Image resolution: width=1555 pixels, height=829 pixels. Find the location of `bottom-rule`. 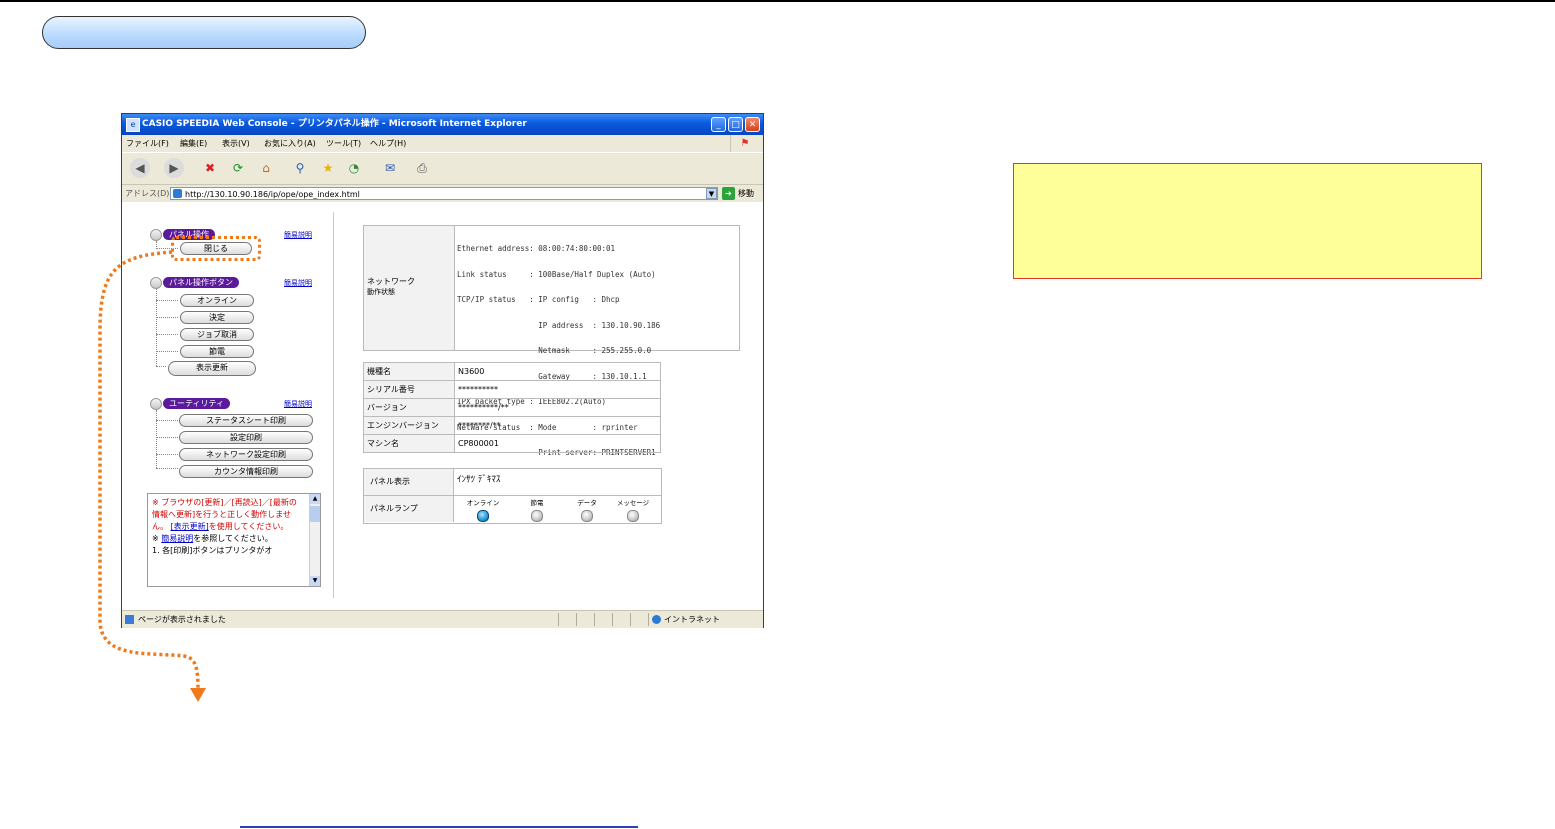

bottom-rule is located at coordinates (439, 827).